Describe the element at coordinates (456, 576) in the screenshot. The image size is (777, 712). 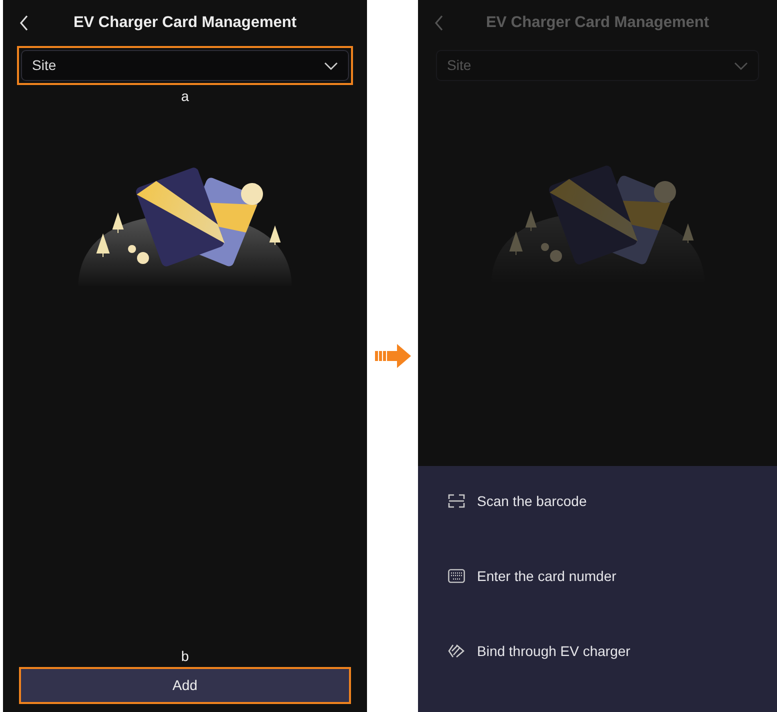
I see `keyboard-icon` at that location.